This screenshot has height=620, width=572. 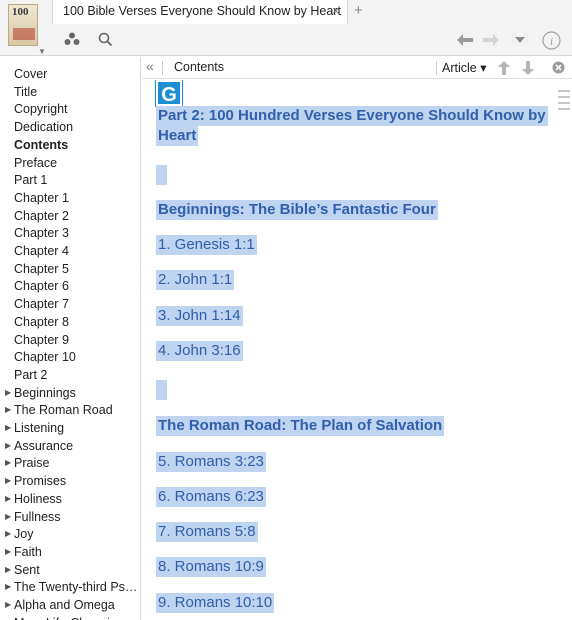 What do you see at coordinates (297, 210) in the screenshot?
I see `section-heading: Beginnings: The Bible’s Fantastic Four` at bounding box center [297, 210].